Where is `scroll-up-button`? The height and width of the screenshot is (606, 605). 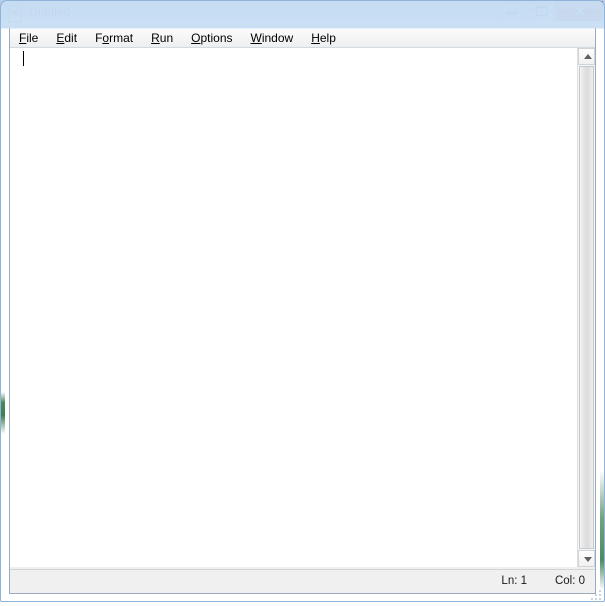 scroll-up-button is located at coordinates (586, 56).